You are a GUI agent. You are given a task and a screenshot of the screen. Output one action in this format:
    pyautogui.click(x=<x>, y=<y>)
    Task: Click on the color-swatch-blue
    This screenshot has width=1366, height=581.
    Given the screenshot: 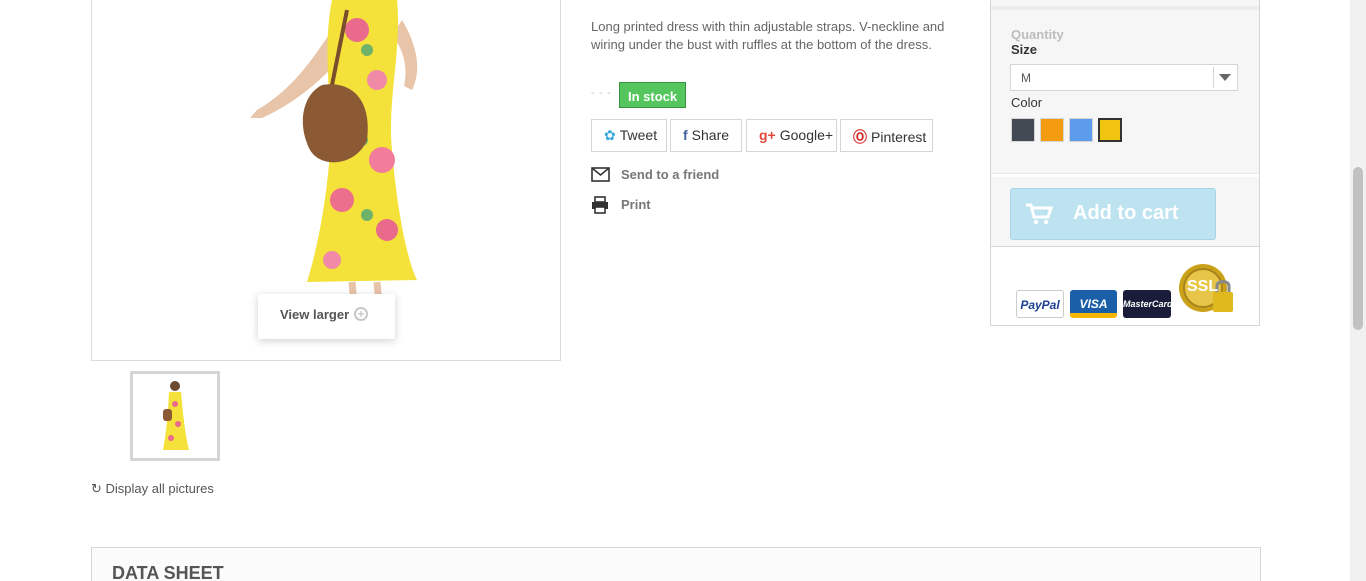 What is the action you would take?
    pyautogui.click(x=1081, y=130)
    